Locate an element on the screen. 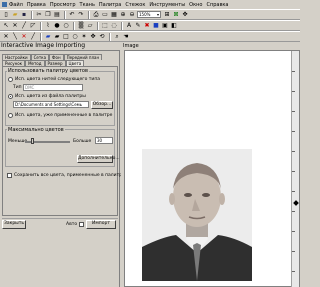 This screenshot has width=320, height=287. auto-checkbox is located at coordinates (81, 224).